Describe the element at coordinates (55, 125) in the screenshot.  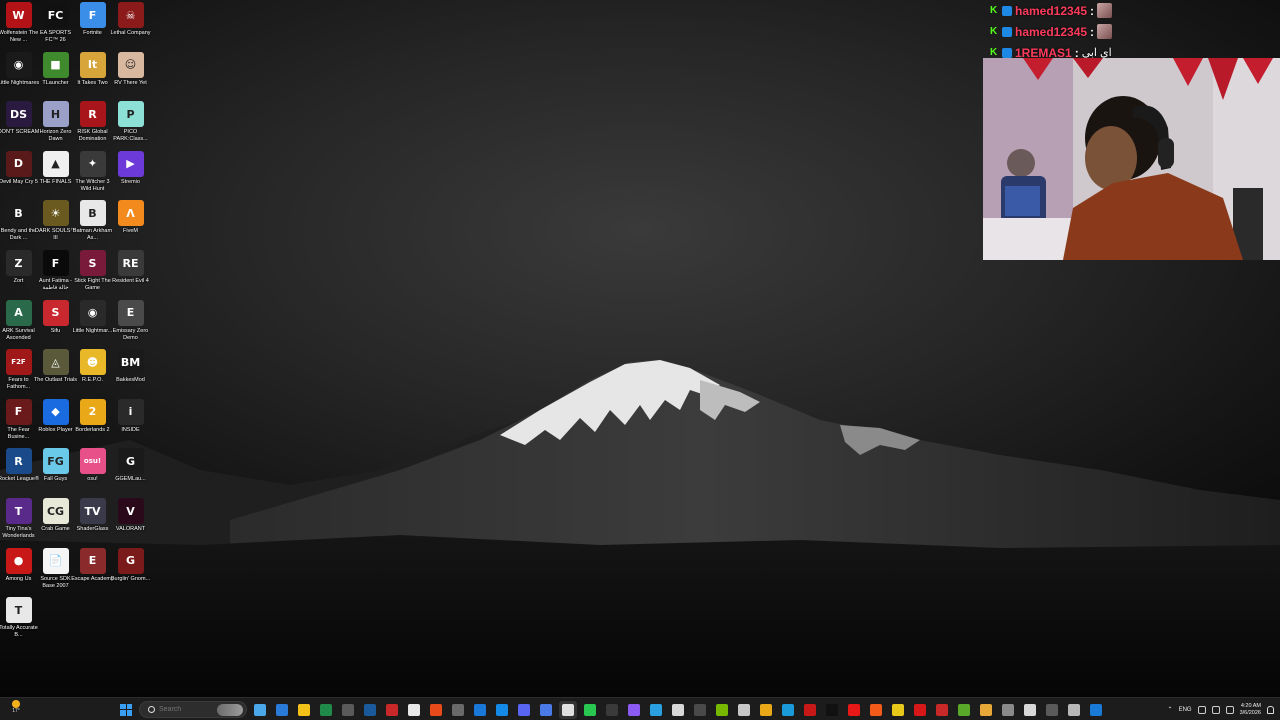
I see `desktop-icon: H Horizon Zero Dawn` at that location.